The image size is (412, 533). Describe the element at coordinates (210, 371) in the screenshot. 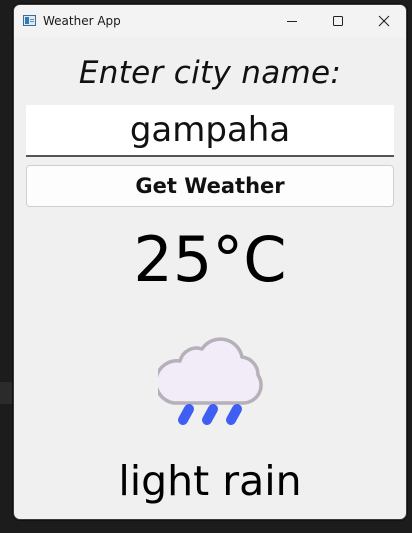

I see `cloud-shape` at that location.